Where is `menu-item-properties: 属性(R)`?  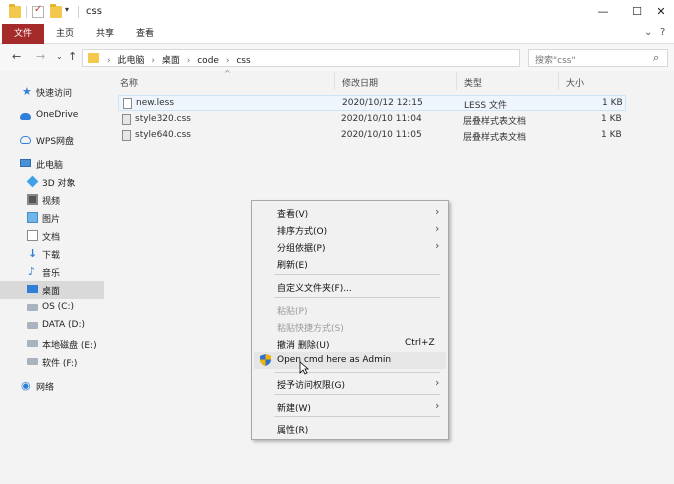
menu-item-properties: 属性(R) is located at coordinates (350, 428).